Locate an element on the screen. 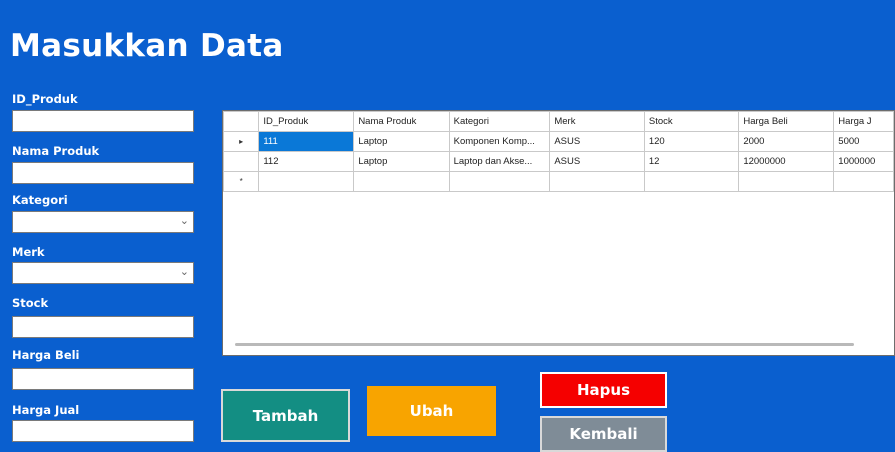 The width and height of the screenshot is (895, 452). table-cell: 111 is located at coordinates (306, 141).